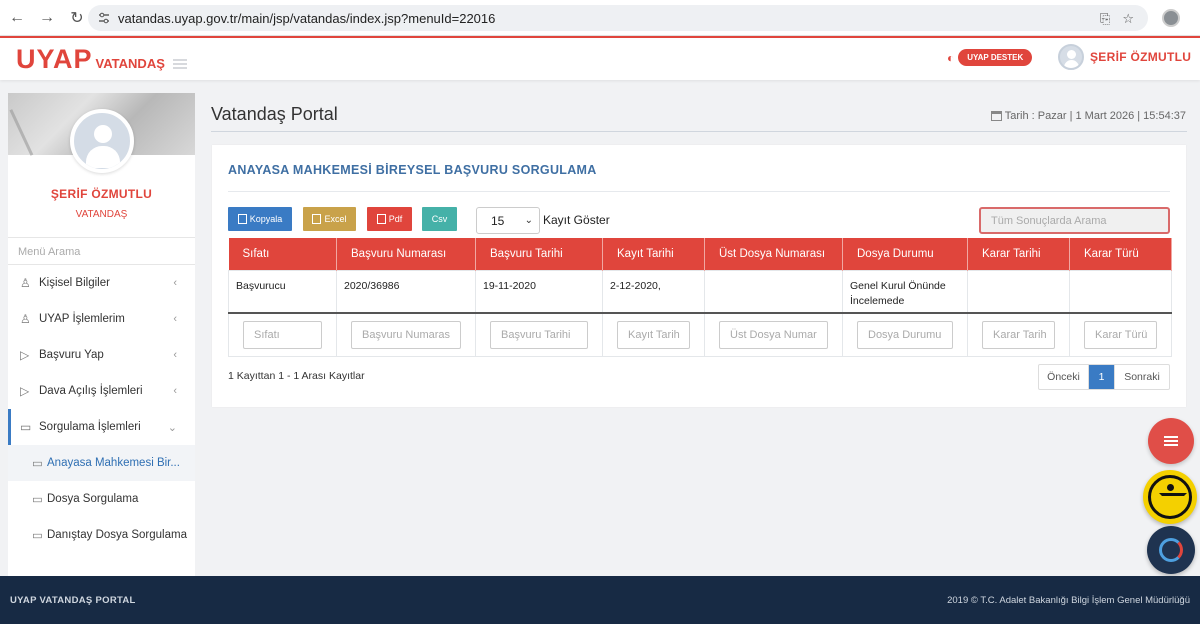 The height and width of the screenshot is (624, 1200). I want to click on floating-menu-button, so click(1171, 441).